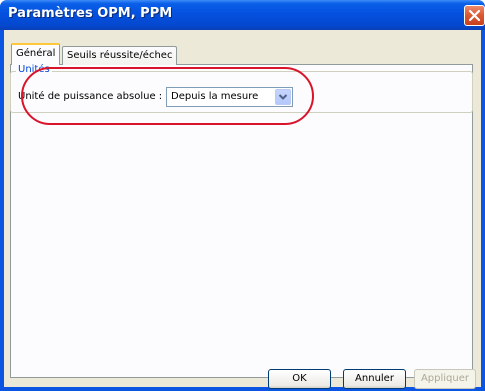  I want to click on cancel-button: Annuler, so click(374, 379).